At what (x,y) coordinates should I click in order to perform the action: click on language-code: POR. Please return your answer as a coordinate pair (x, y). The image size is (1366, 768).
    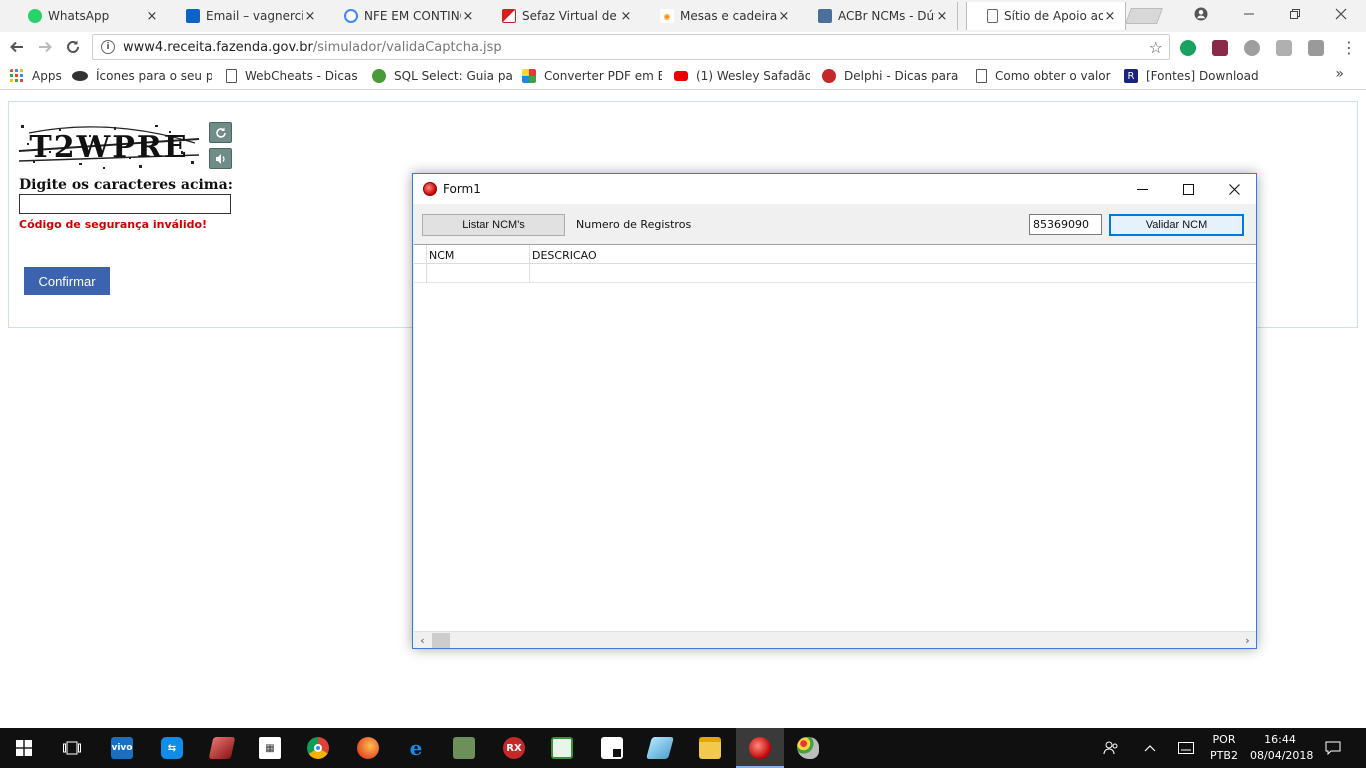
    Looking at the image, I should click on (1224, 739).